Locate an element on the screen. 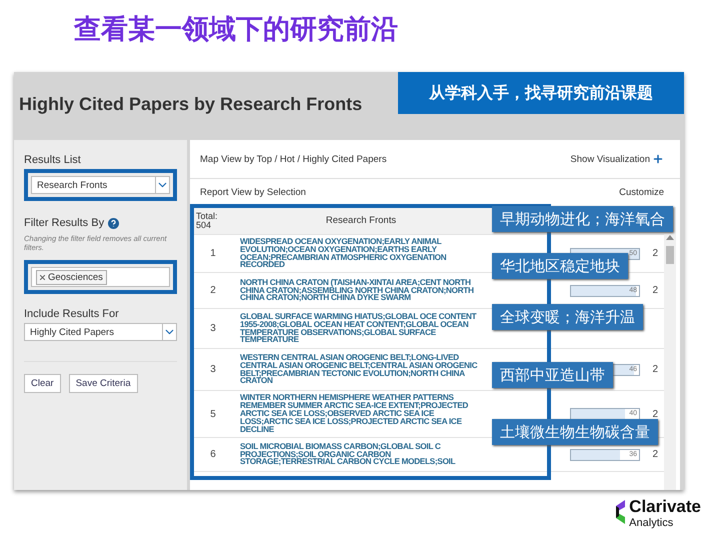 The width and height of the screenshot is (721, 549). results-list-label: Results List is located at coordinates (53, 160).